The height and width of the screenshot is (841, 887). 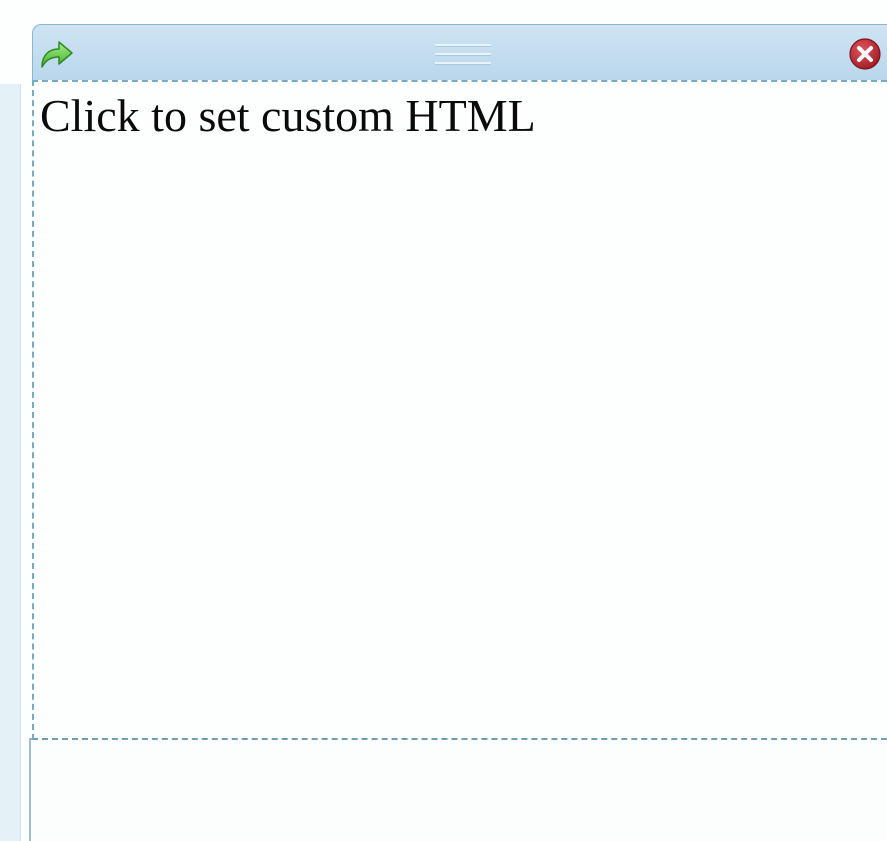 I want to click on widget-titlebar, so click(x=459, y=52).